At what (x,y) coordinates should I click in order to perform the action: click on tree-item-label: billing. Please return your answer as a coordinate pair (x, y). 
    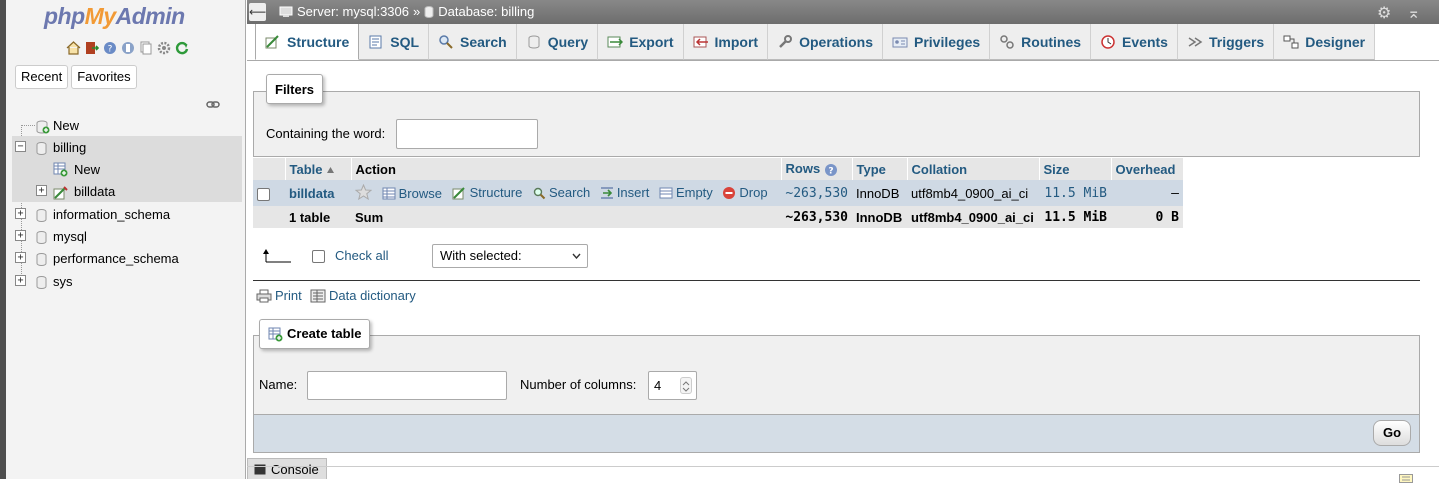
    Looking at the image, I should click on (70, 147).